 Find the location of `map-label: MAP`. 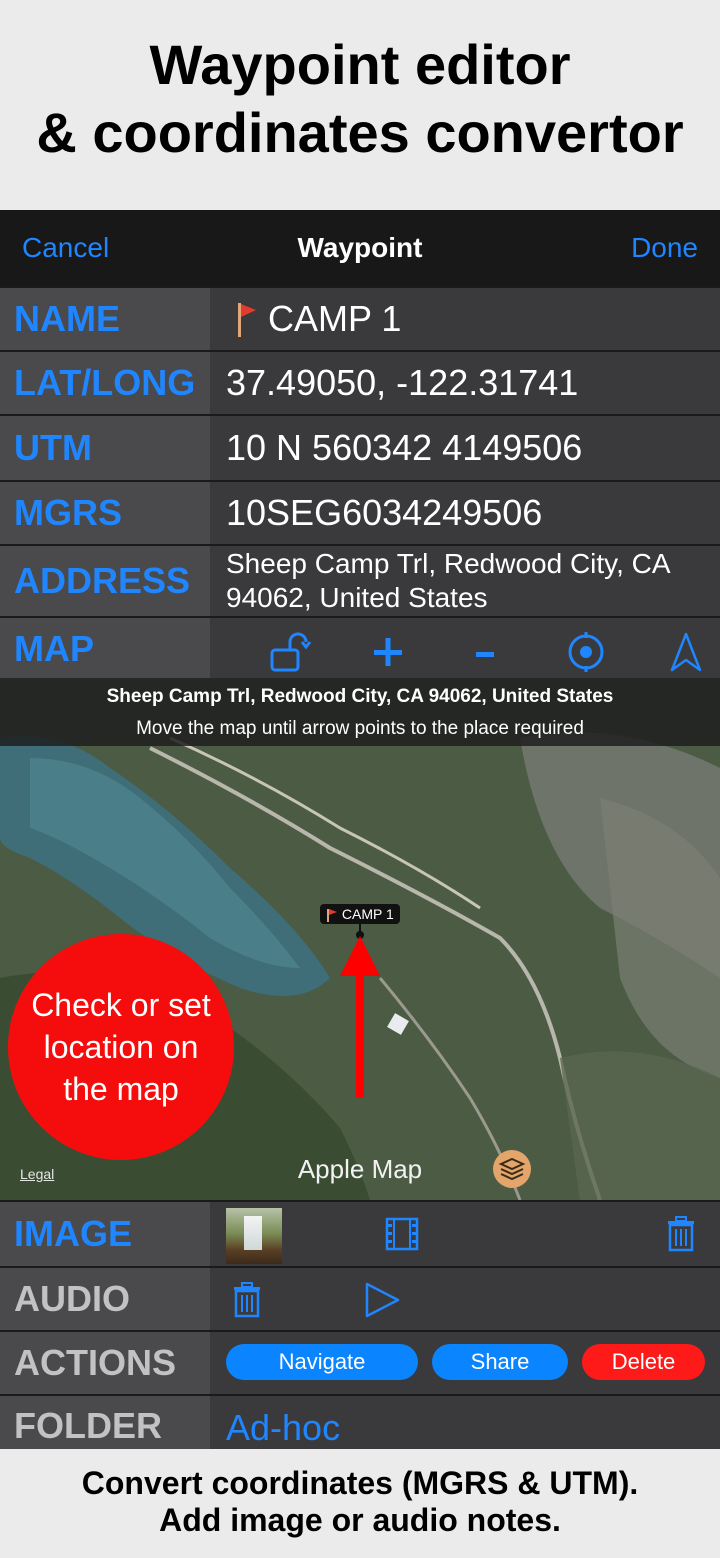

map-label: MAP is located at coordinates (105, 649).